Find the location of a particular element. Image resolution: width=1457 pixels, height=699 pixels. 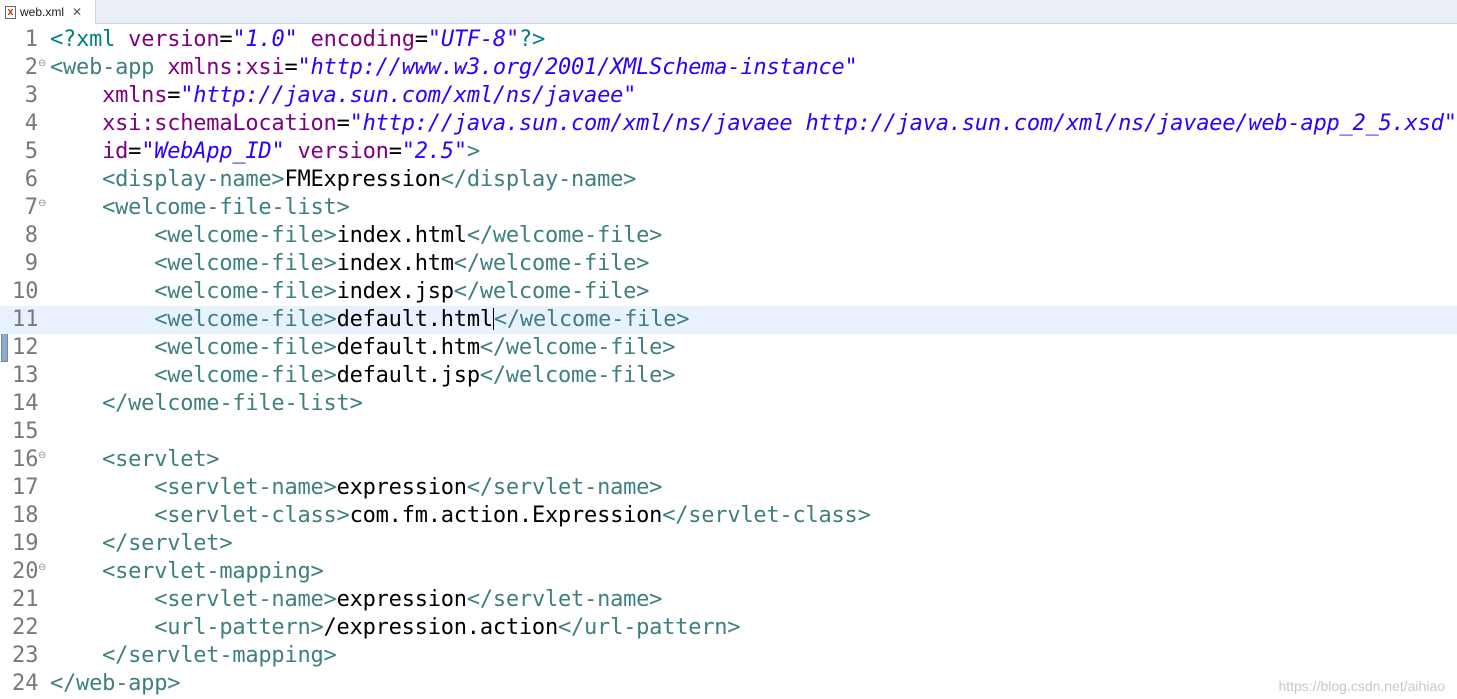

code-text: <welcome-file>index.htm</welcome-file> is located at coordinates (349, 264).